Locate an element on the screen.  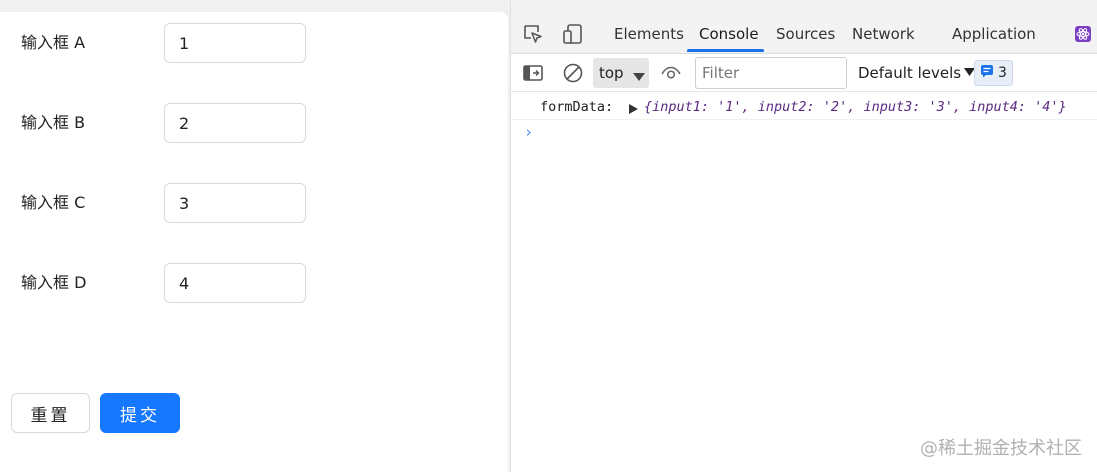
tab-application: Application is located at coordinates (994, 34).